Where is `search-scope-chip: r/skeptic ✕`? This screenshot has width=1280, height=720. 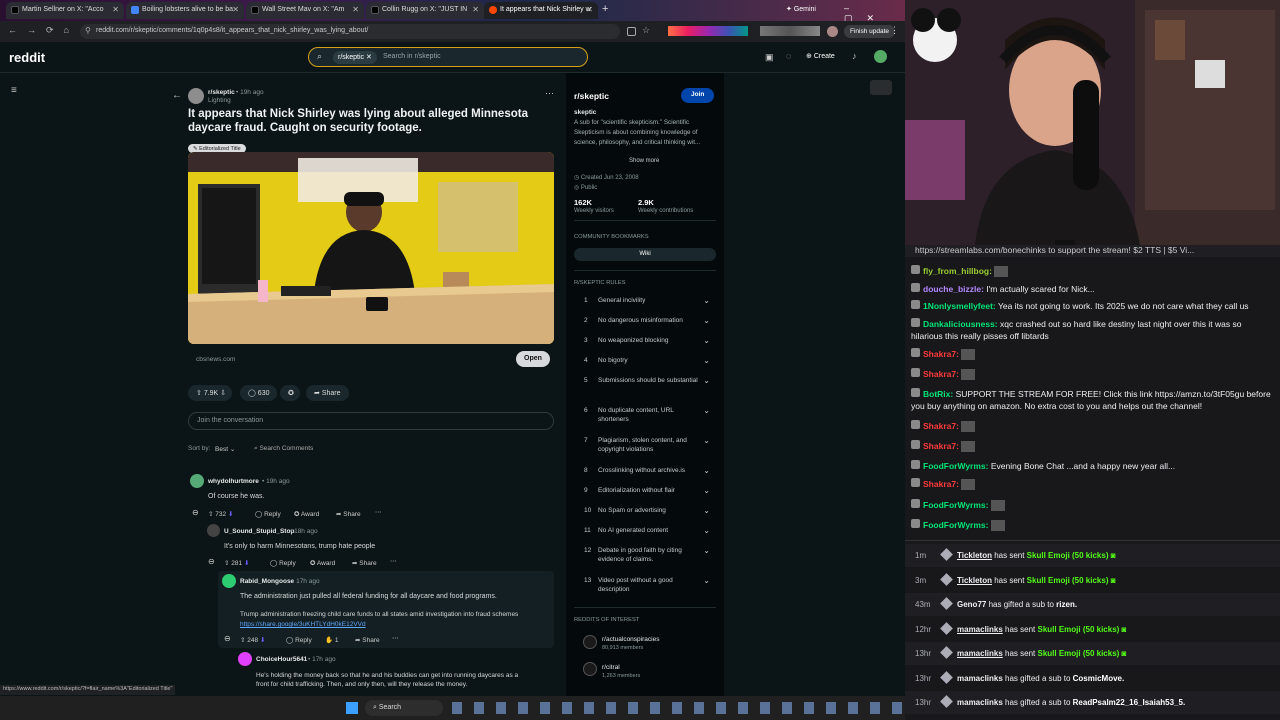 search-scope-chip: r/skeptic ✕ is located at coordinates (355, 57).